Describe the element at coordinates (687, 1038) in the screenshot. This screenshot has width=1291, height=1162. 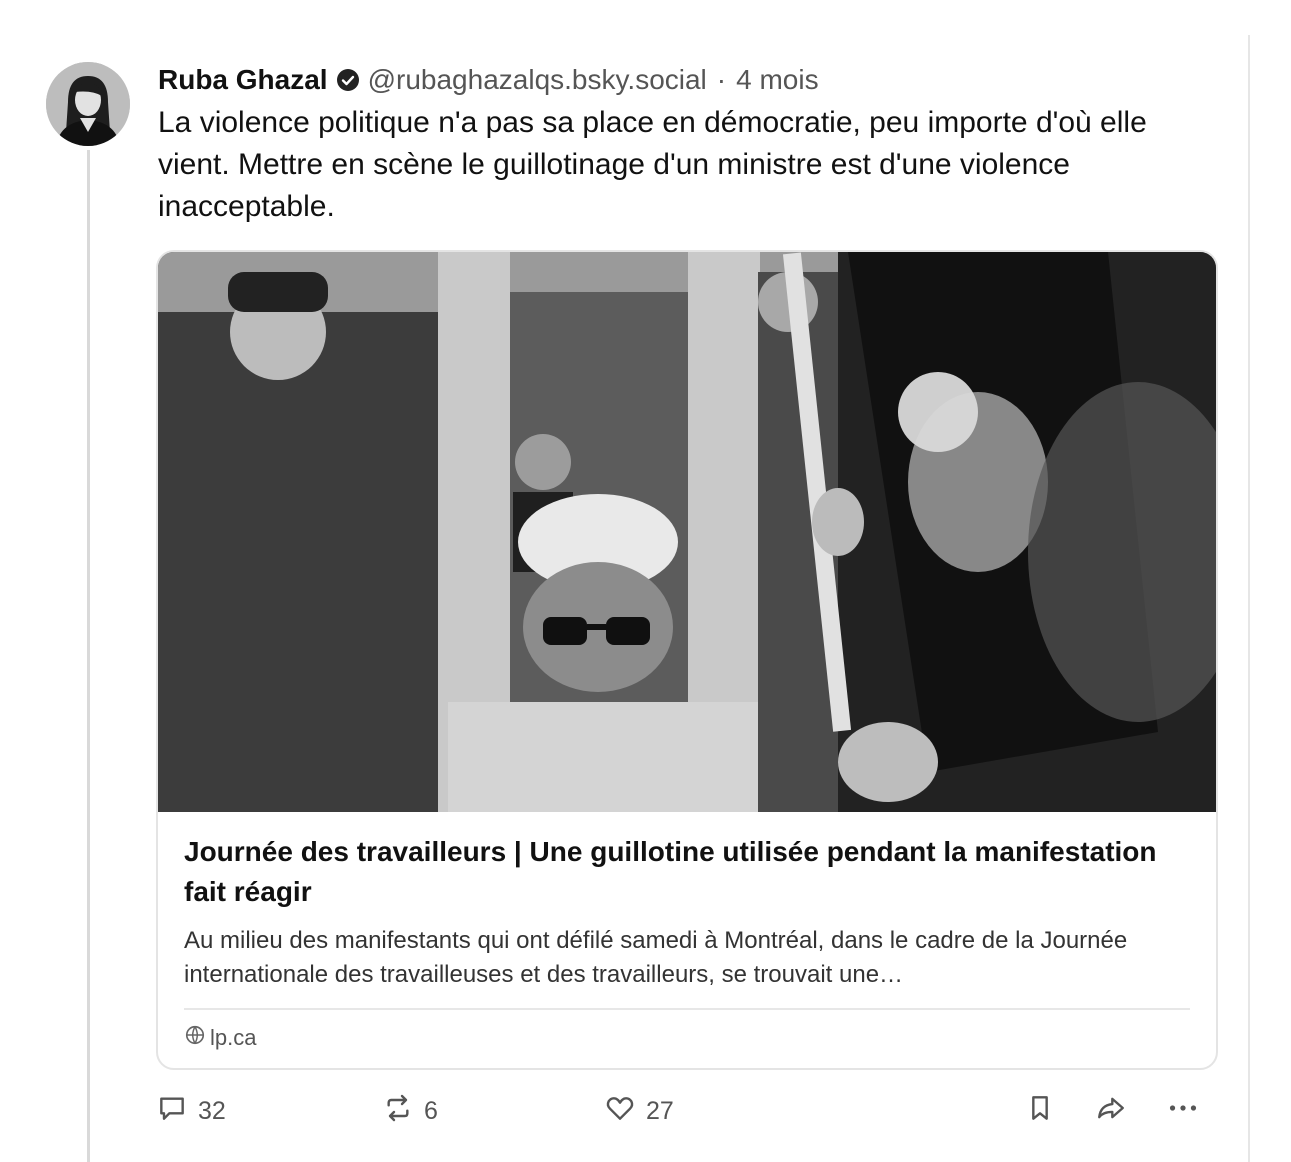
I see `link-card-domain-row: lp.ca` at that location.